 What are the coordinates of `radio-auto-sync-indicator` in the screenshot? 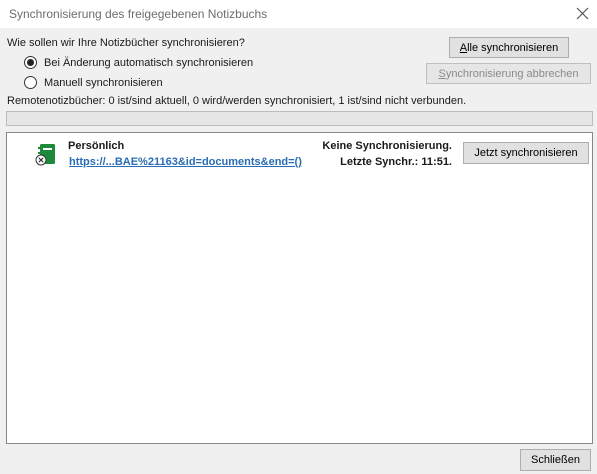 It's located at (30, 62).